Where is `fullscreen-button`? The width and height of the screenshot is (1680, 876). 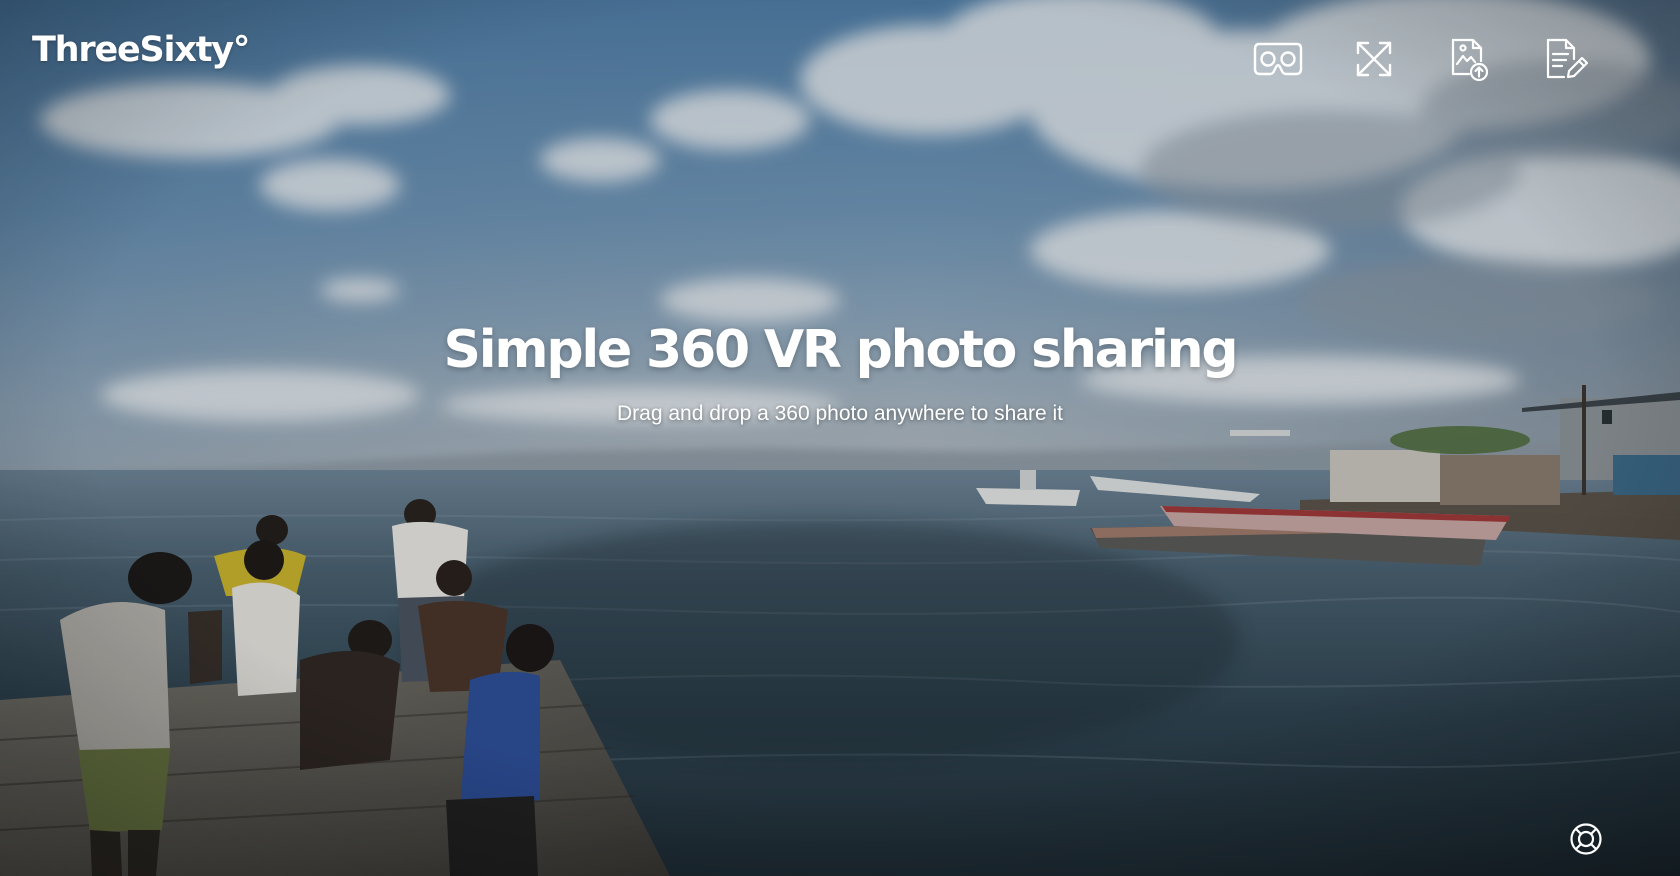
fullscreen-button is located at coordinates (1374, 59).